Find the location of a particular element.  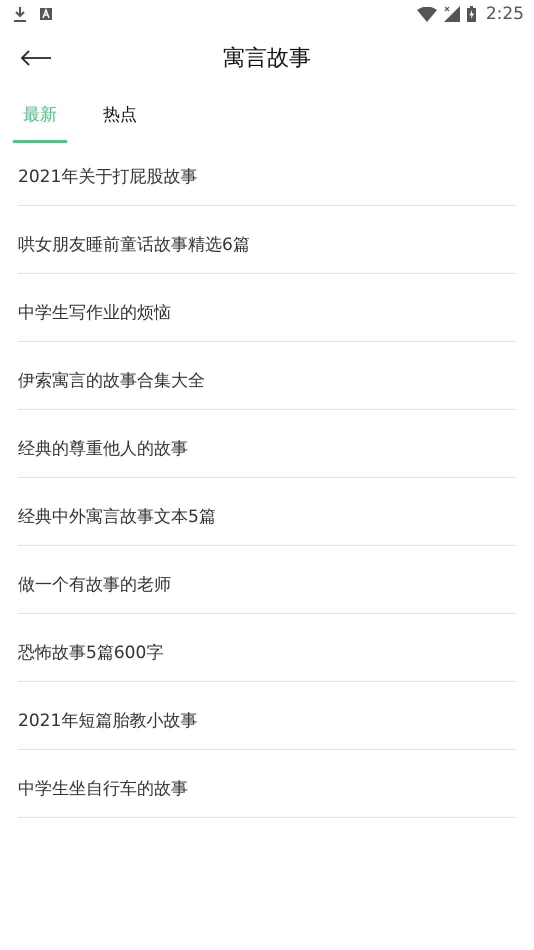

article-item: 2021年短篇胎教小故事 is located at coordinates (267, 716).